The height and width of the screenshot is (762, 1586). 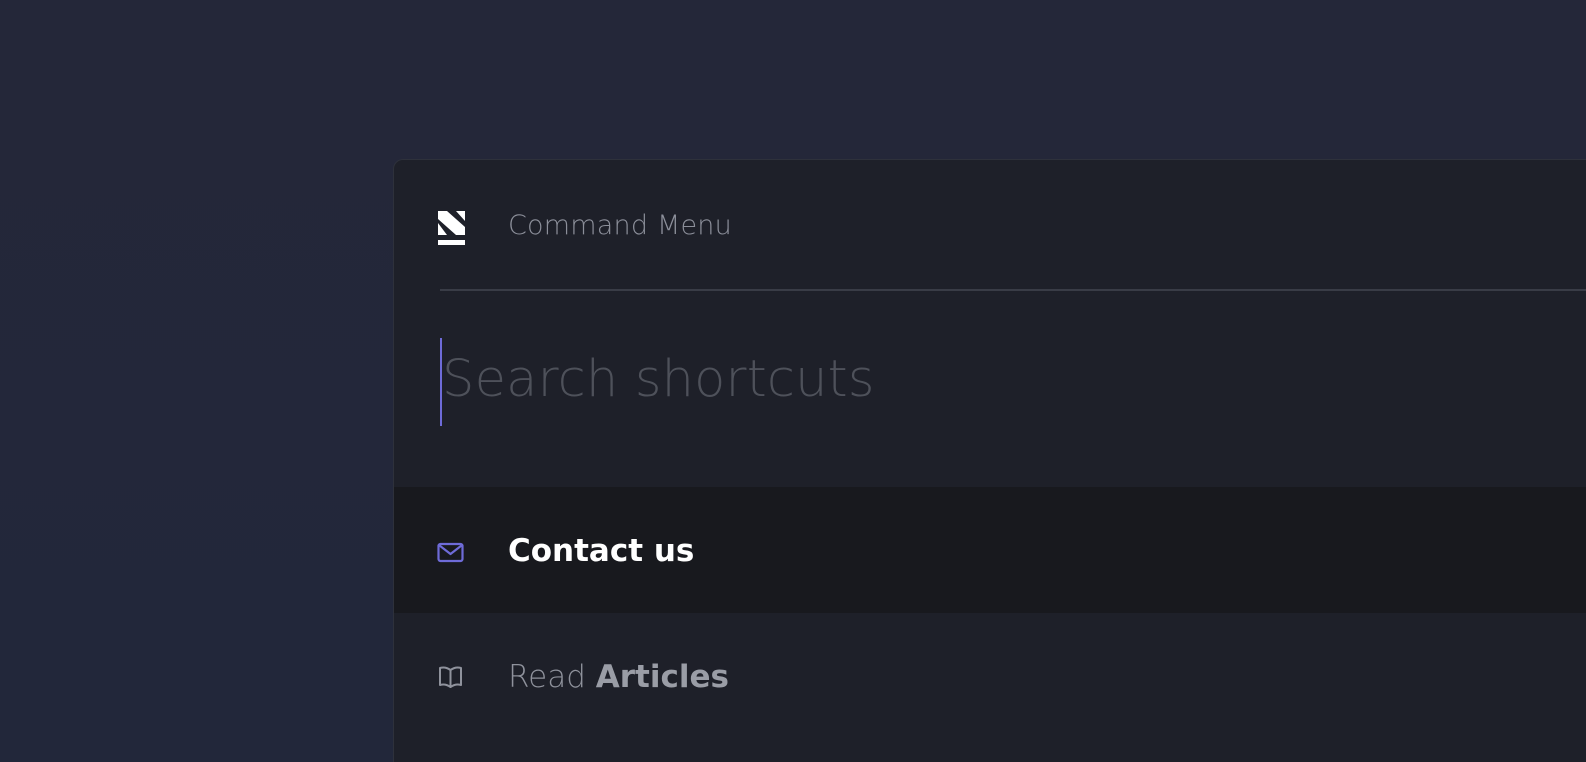 I want to click on header-divider, so click(x=1013, y=290).